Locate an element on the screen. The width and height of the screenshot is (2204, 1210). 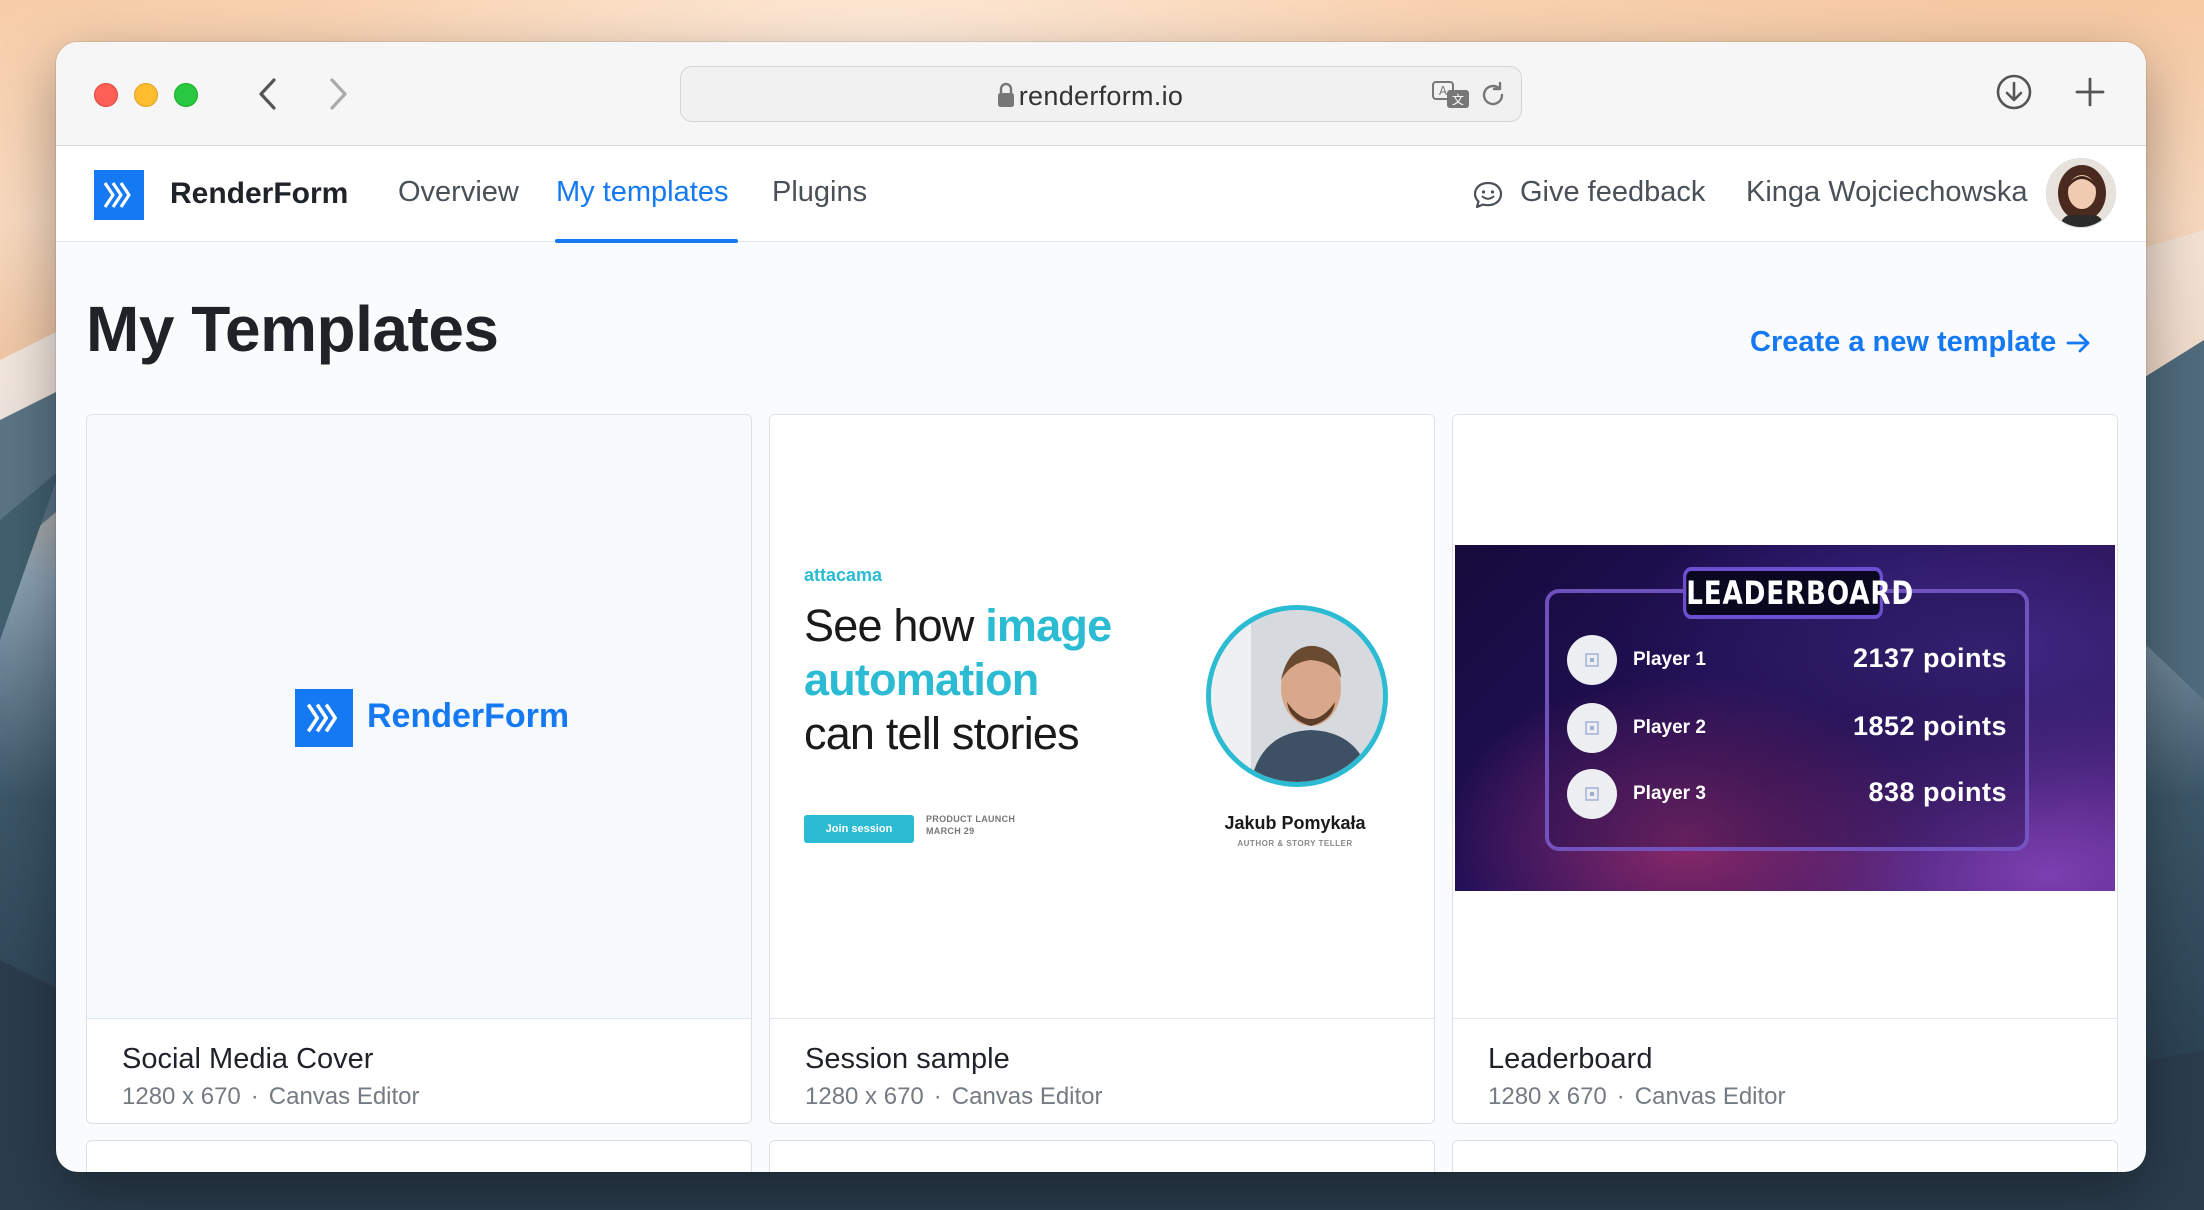
headline-post: can tell stories is located at coordinates (942, 733).